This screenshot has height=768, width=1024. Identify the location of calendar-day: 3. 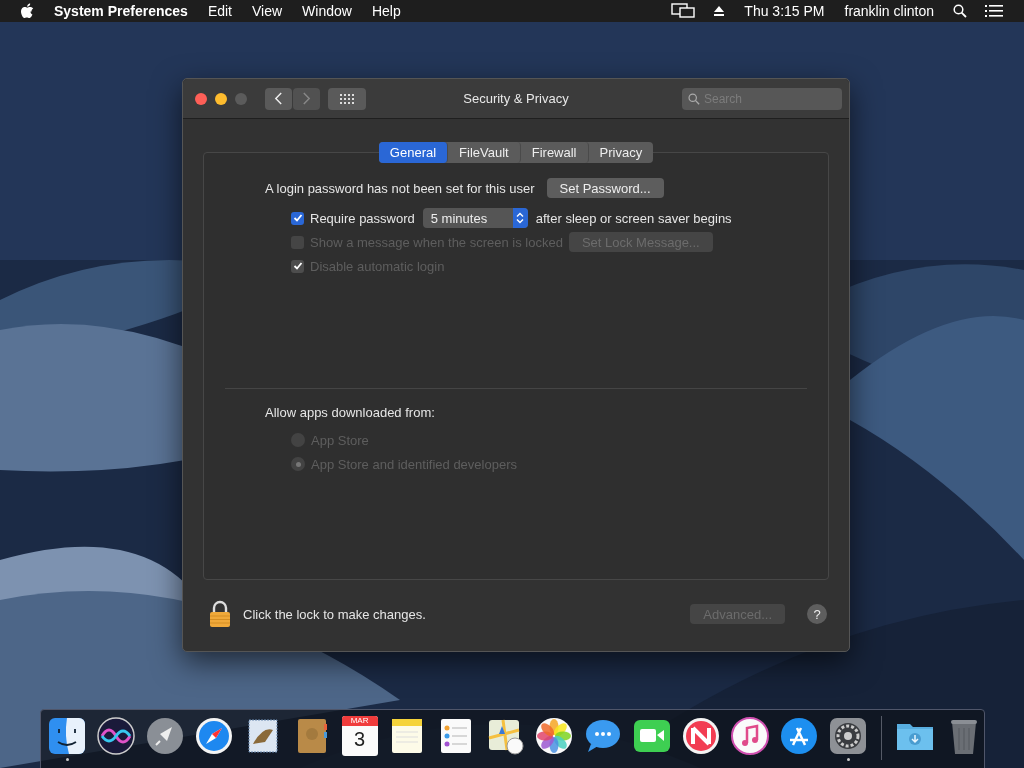
(359, 739).